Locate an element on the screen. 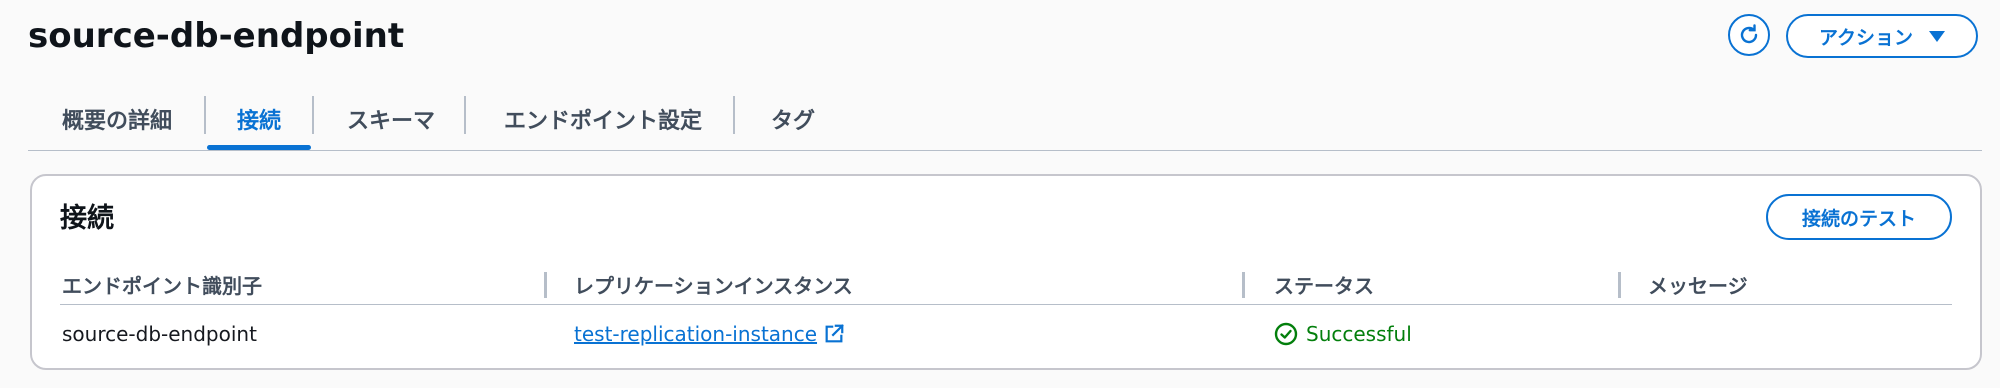 This screenshot has width=2000, height=388. status-text: Successful is located at coordinates (1359, 334).